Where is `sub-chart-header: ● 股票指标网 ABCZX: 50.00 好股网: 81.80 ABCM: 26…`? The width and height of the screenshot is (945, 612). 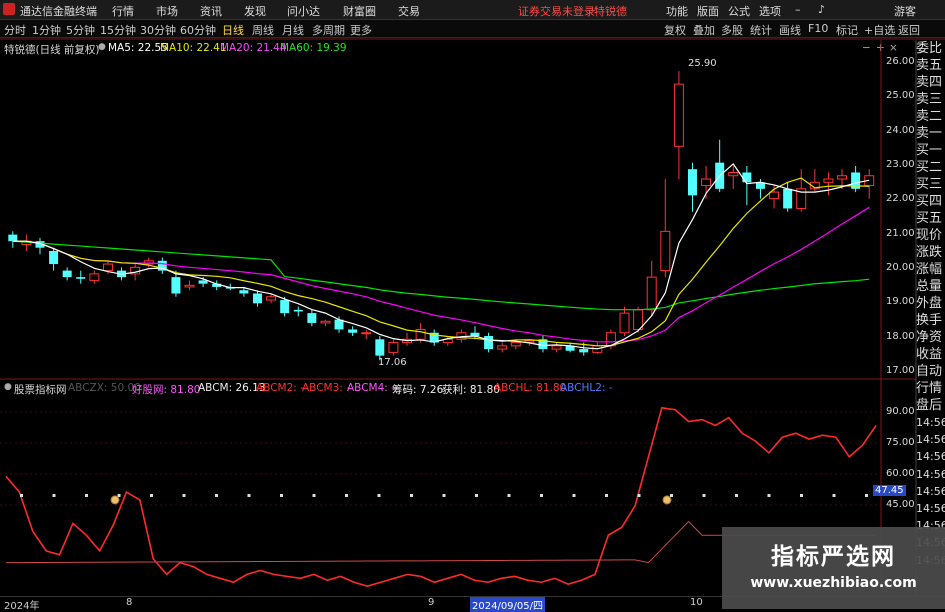
sub-chart-header: ● 股票指标网 ABCZX: 50.00 好股网: 81.80 ABCM: 26… is located at coordinates (472, 389).